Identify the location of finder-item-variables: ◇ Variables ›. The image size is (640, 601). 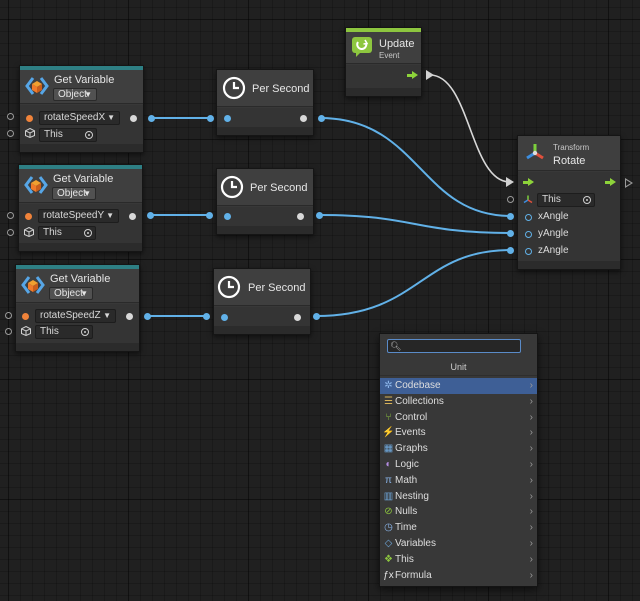
(458, 544).